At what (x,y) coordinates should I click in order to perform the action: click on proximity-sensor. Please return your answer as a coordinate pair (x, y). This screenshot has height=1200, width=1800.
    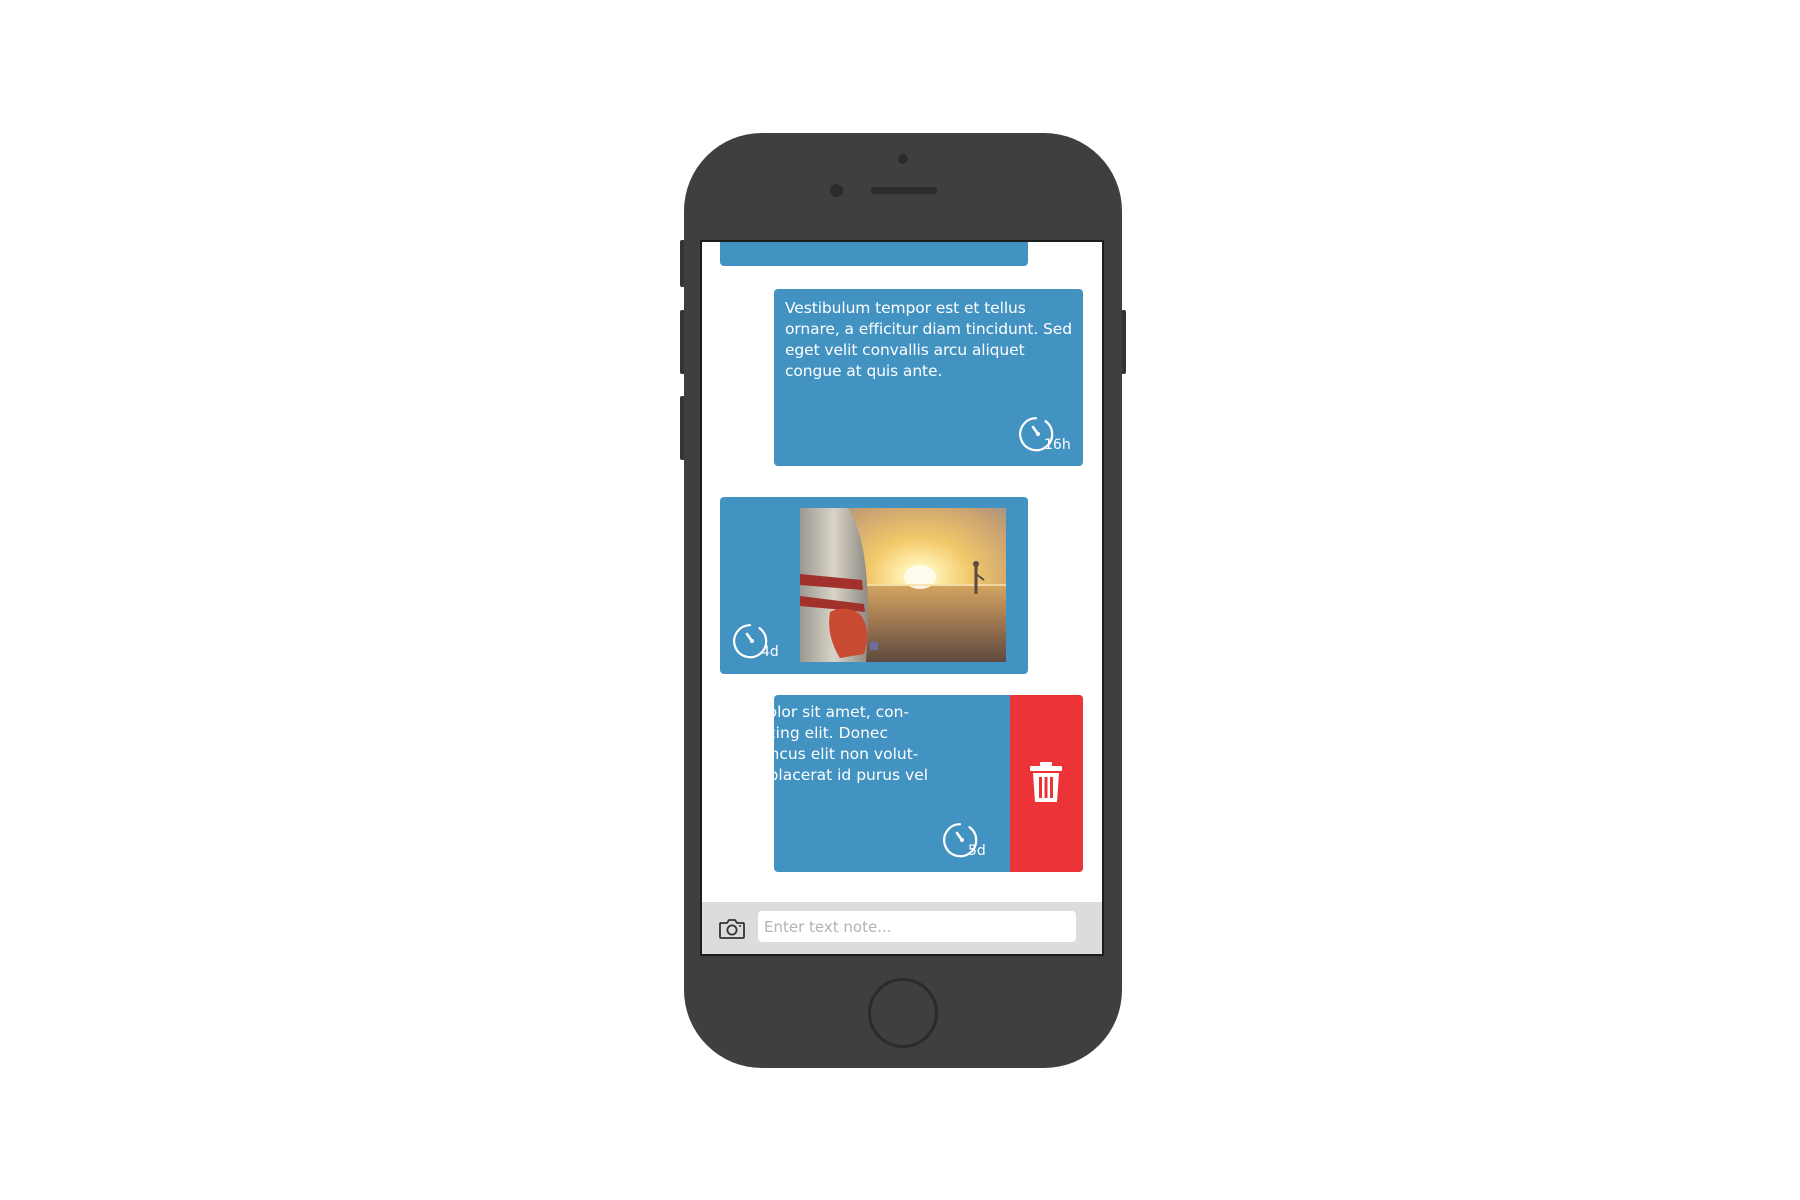
    Looking at the image, I should click on (836, 190).